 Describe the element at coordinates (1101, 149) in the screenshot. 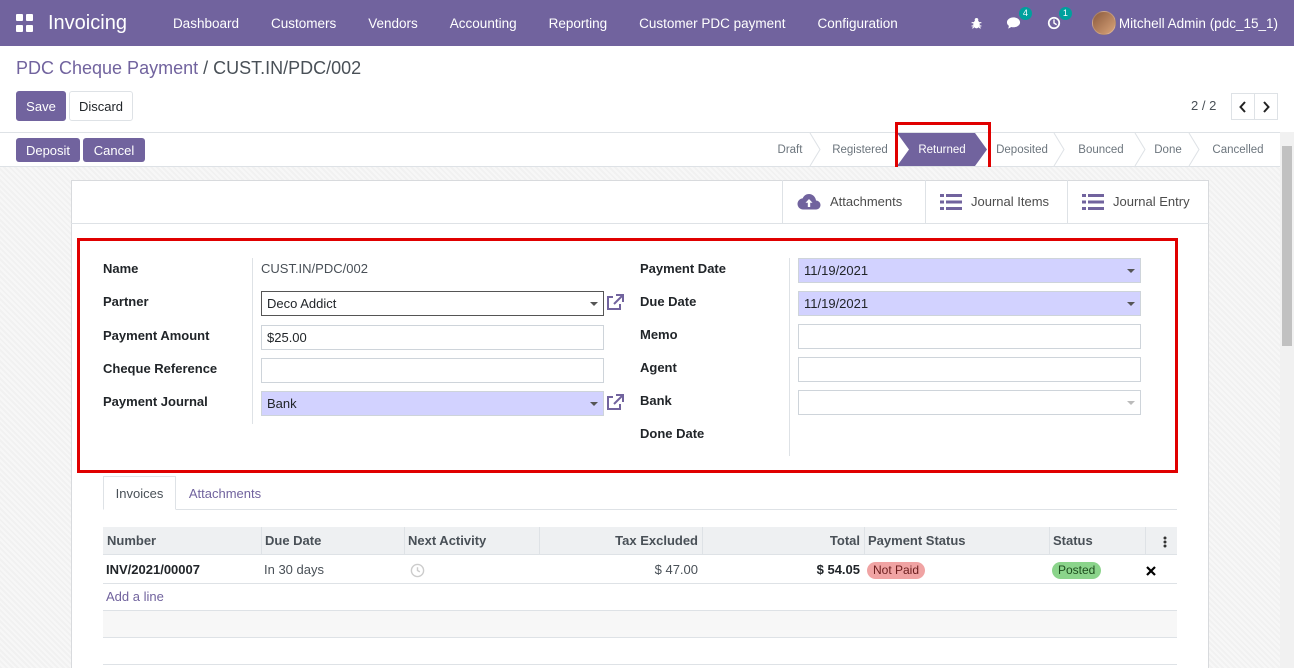

I see `stage-bounced: Bounced` at that location.